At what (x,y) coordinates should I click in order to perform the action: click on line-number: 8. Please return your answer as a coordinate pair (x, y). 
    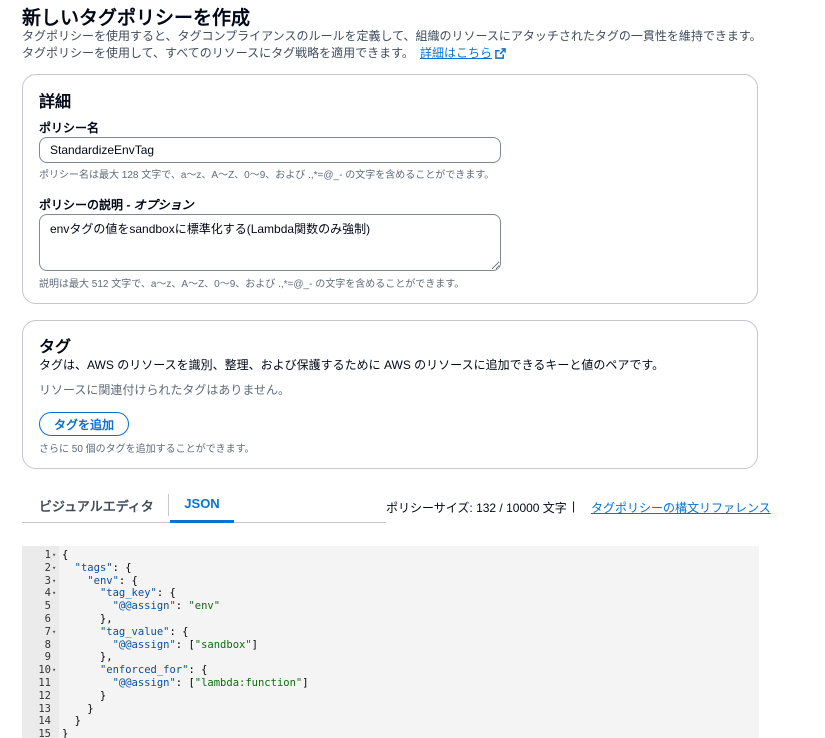
    Looking at the image, I should click on (47, 644).